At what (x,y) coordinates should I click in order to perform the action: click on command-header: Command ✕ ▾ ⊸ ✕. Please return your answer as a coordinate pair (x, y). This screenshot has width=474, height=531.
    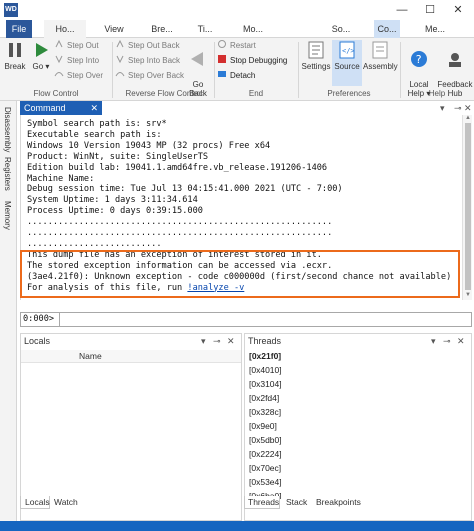
    Looking at the image, I should click on (246, 108).